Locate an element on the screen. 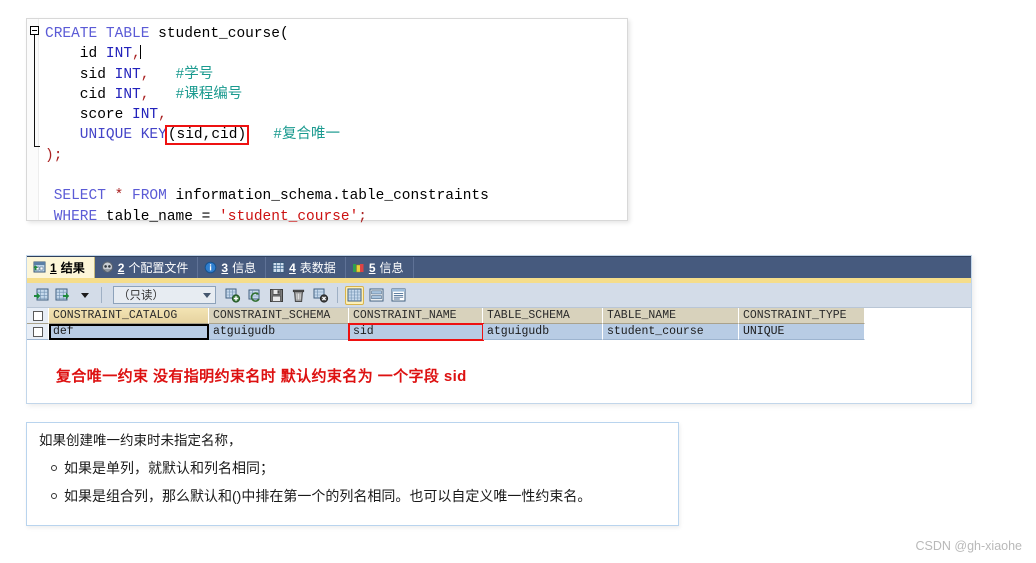  tab-info-5-number: 5 is located at coordinates (372, 267).